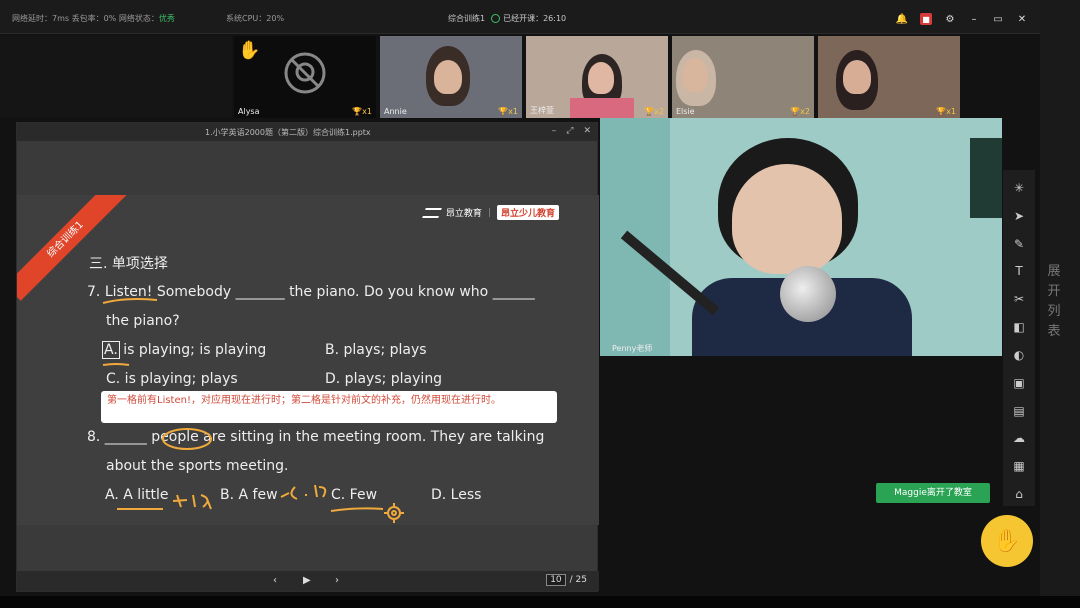 The image size is (1080, 608). Describe the element at coordinates (986, 178) in the screenshot. I see `background-object` at that location.